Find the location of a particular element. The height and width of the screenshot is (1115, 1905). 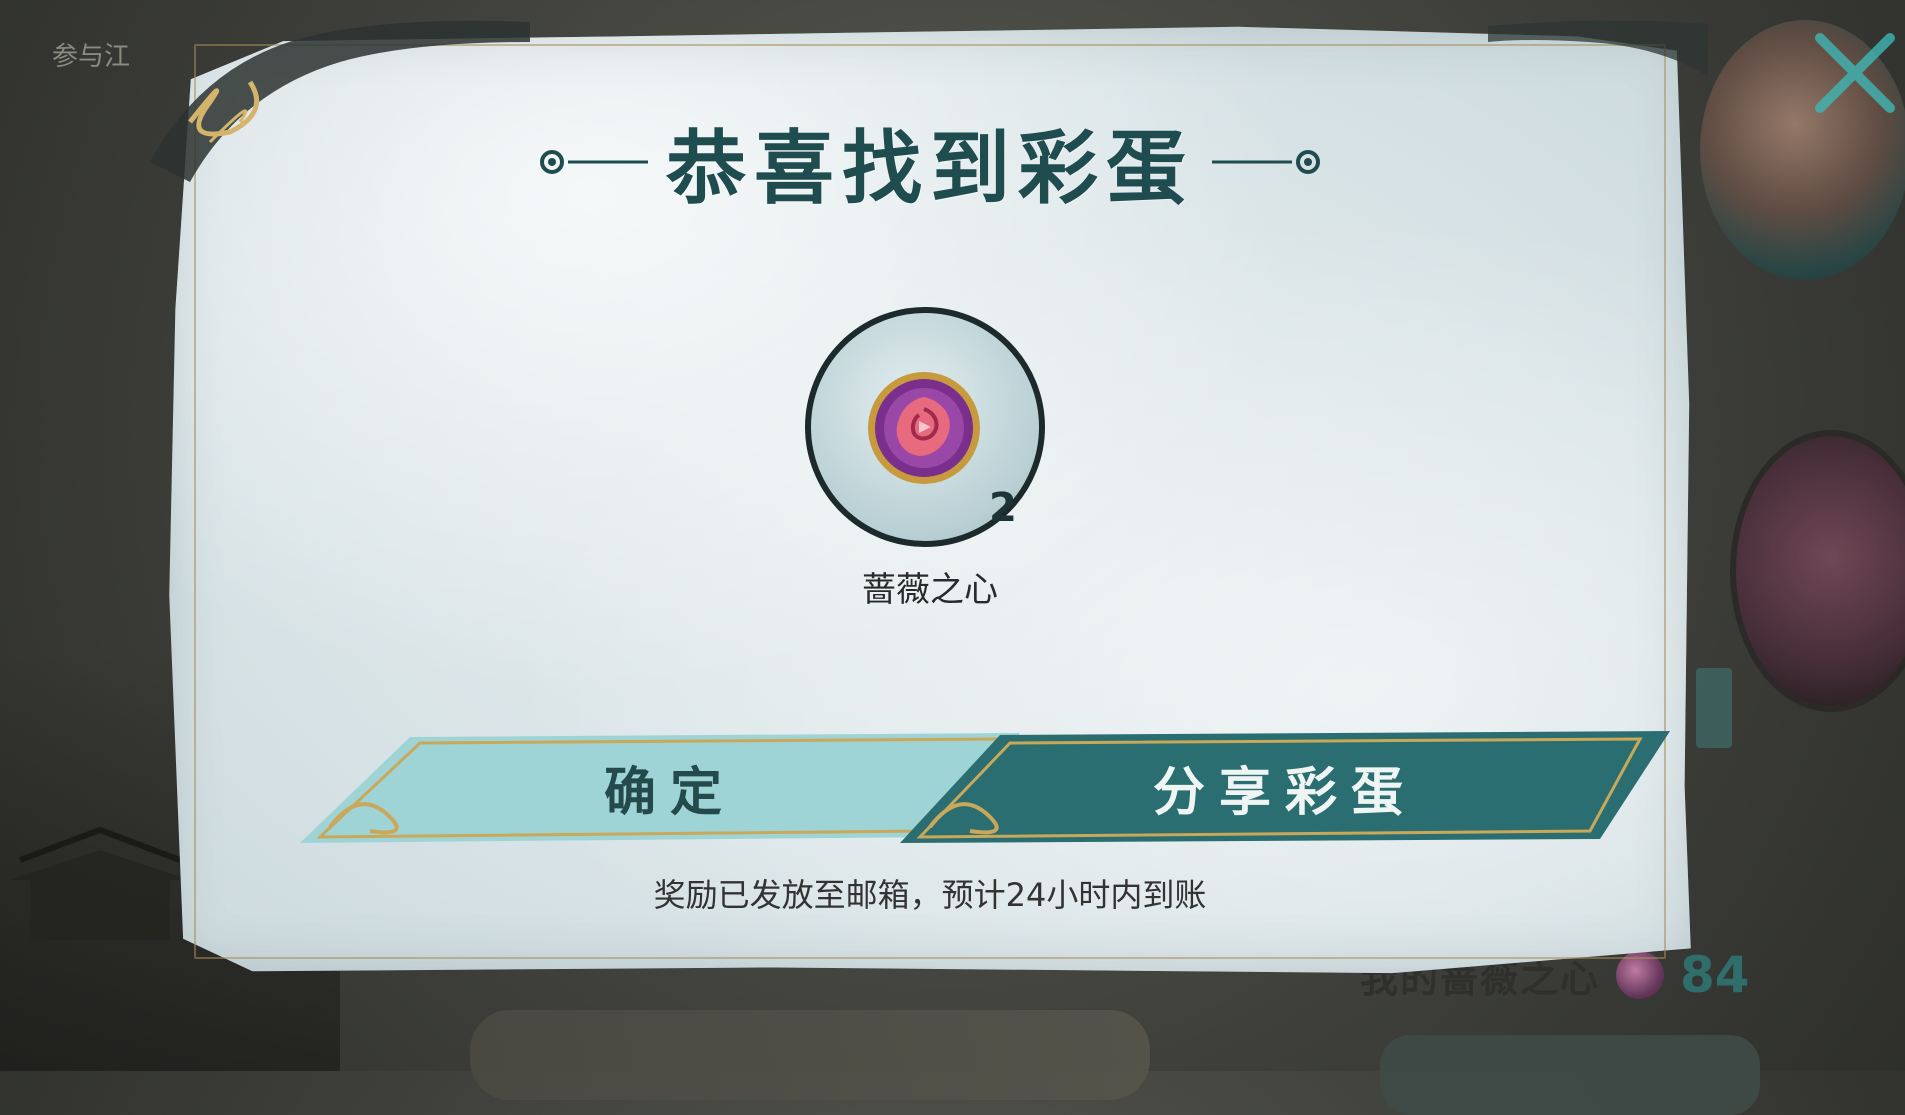

dialog-title: 恭喜找到彩蛋 is located at coordinates (930, 168).